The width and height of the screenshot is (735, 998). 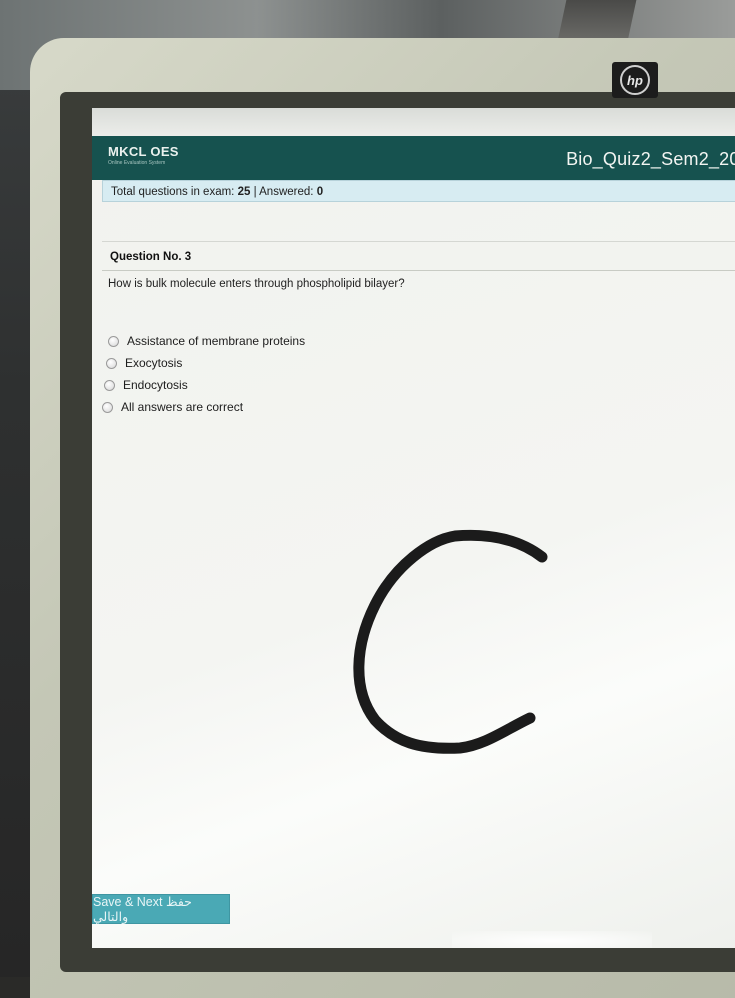 I want to click on browser-top-strip, so click(x=413, y=122).